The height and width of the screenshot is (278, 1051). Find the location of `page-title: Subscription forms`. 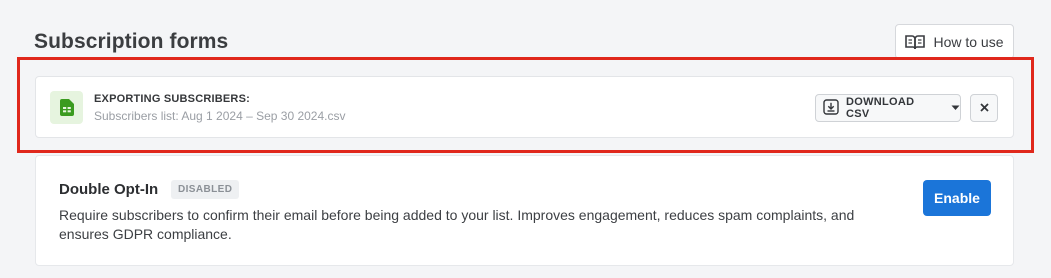

page-title: Subscription forms is located at coordinates (131, 41).